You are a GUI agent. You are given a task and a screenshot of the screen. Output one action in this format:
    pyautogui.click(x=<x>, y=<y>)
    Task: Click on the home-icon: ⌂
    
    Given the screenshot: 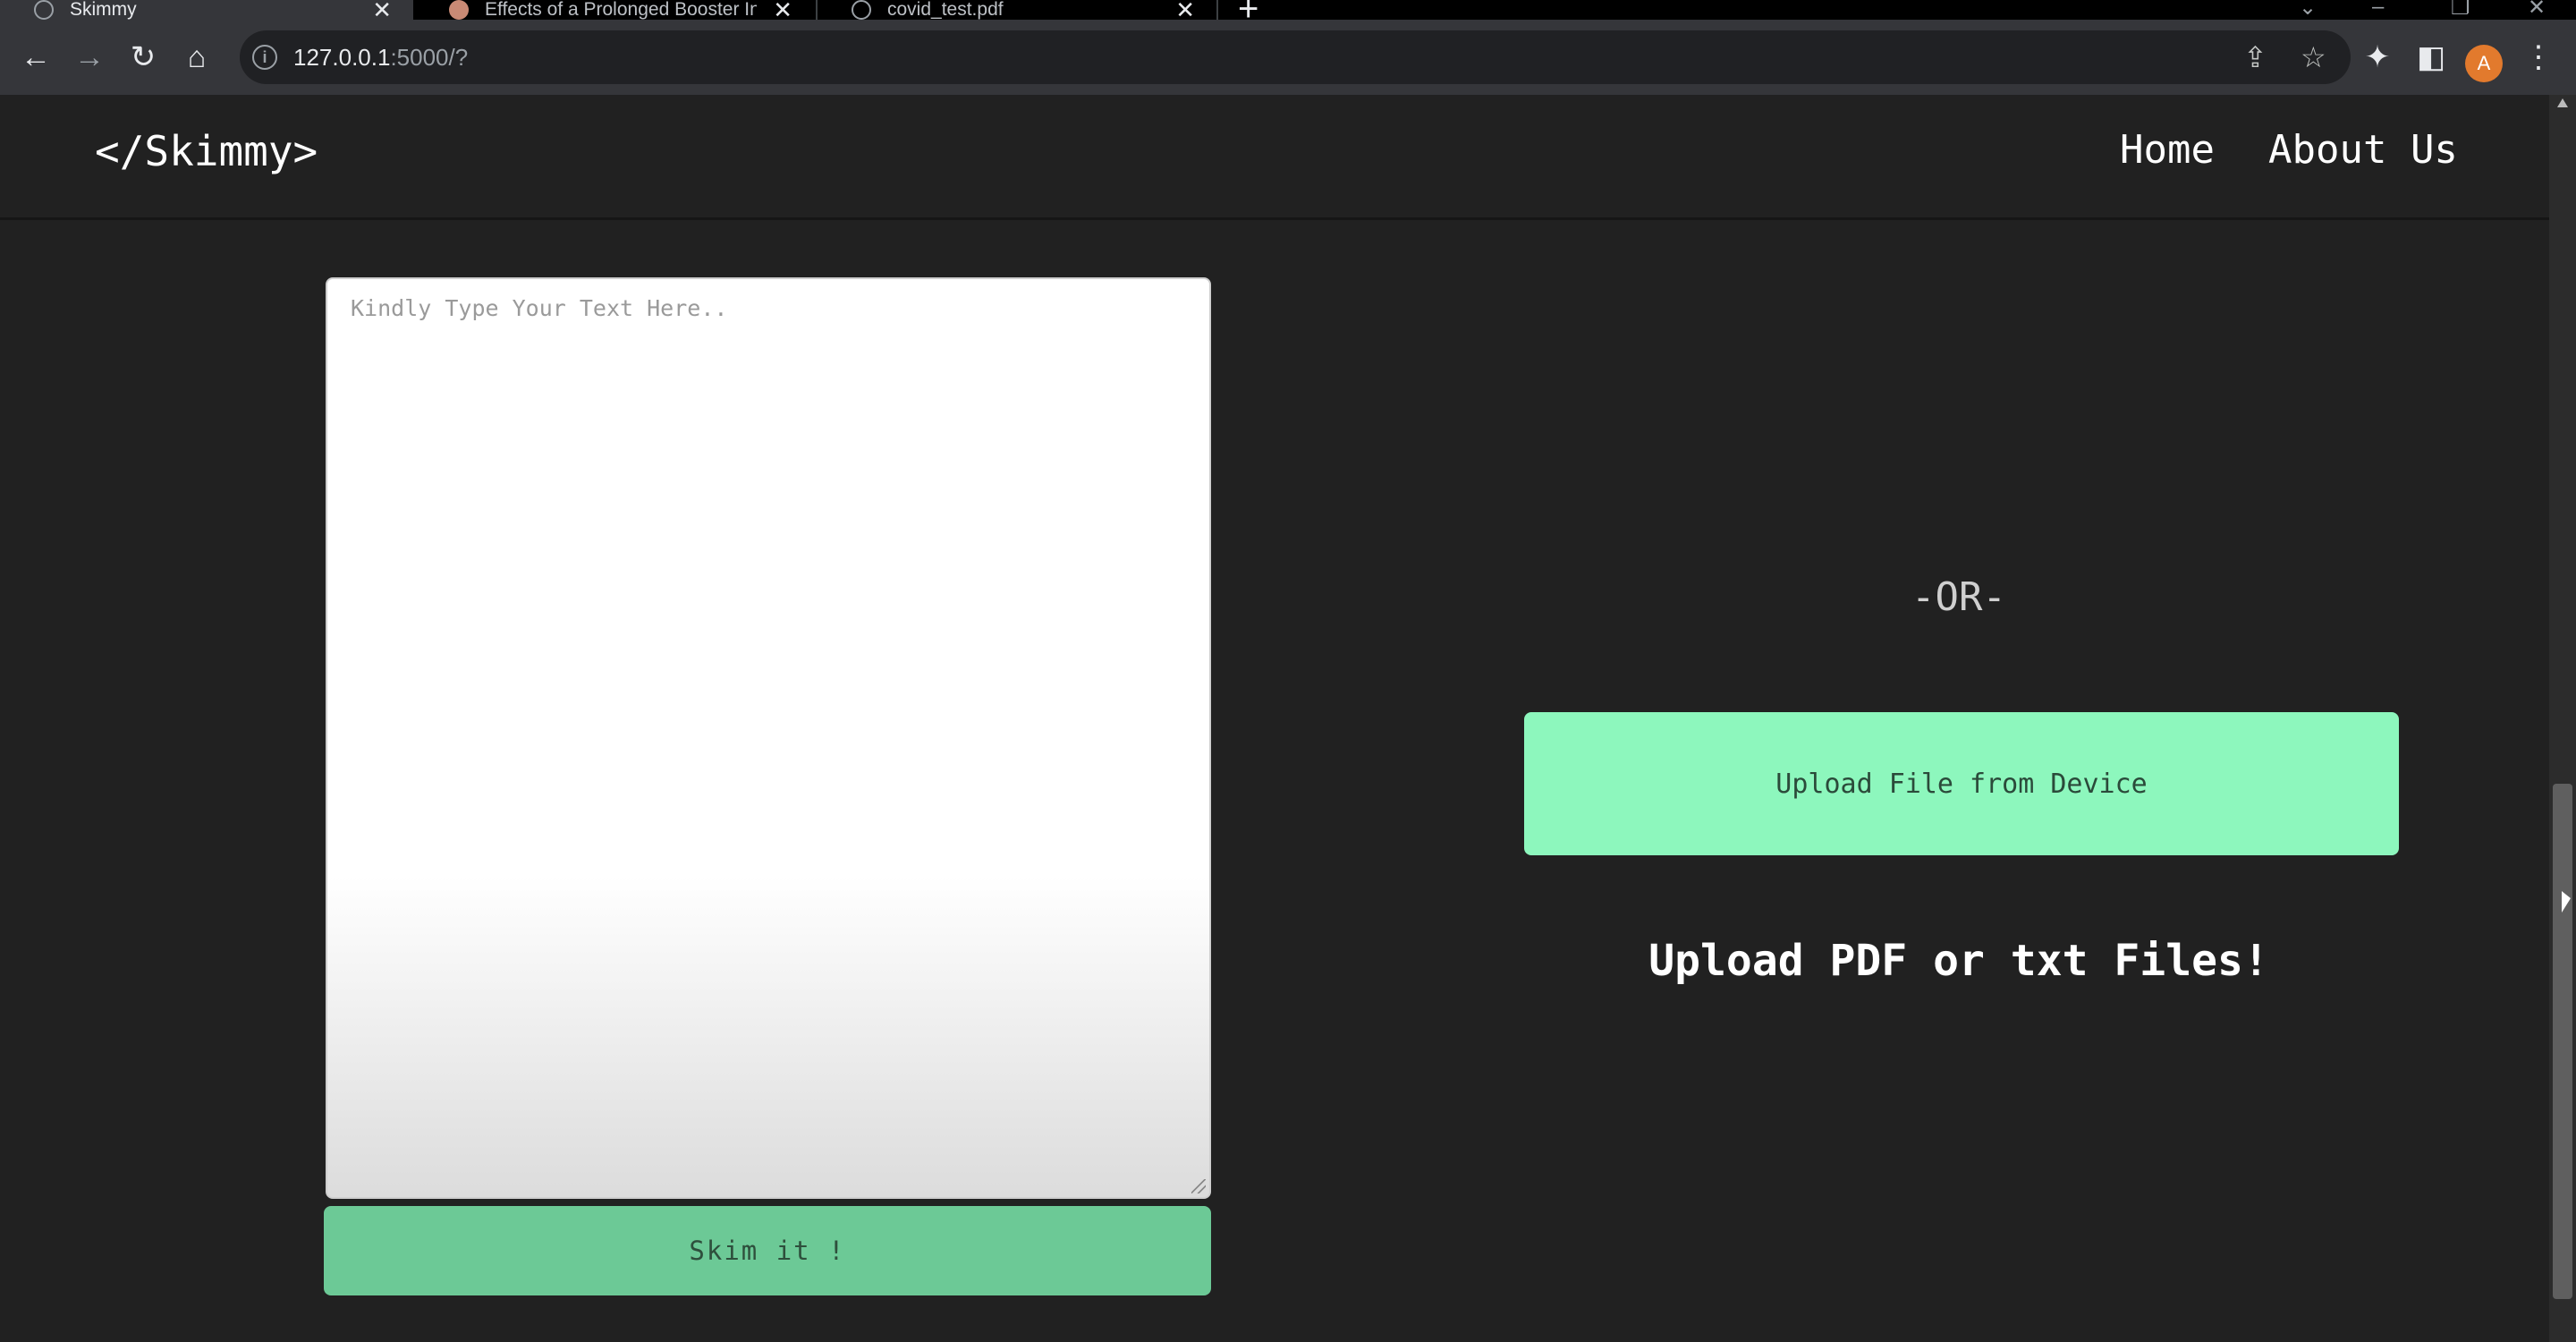 What is the action you would take?
    pyautogui.click(x=197, y=57)
    